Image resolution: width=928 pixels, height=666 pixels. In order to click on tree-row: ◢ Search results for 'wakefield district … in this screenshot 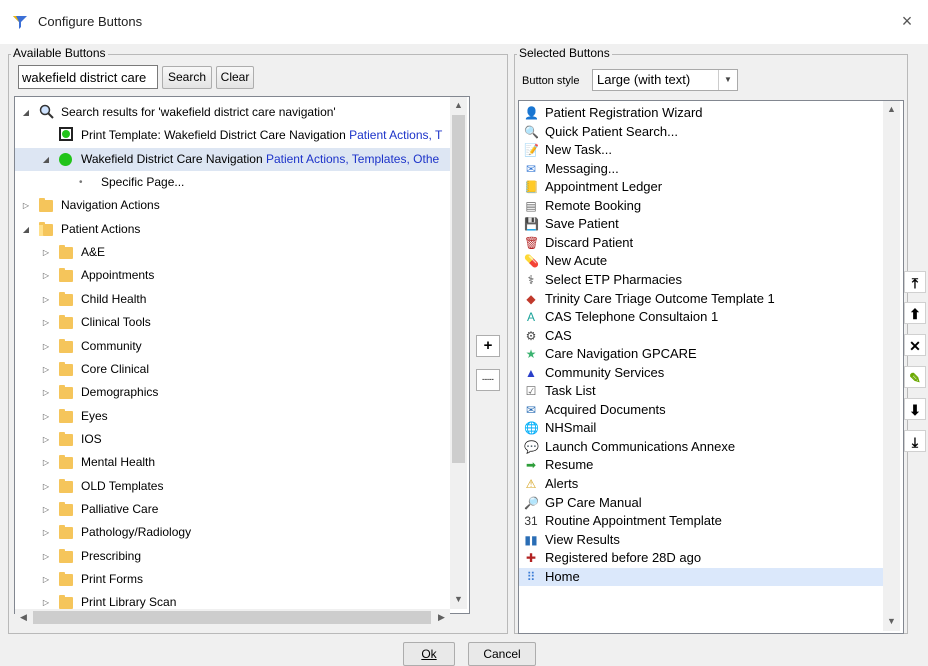, I will do `click(233, 112)`.